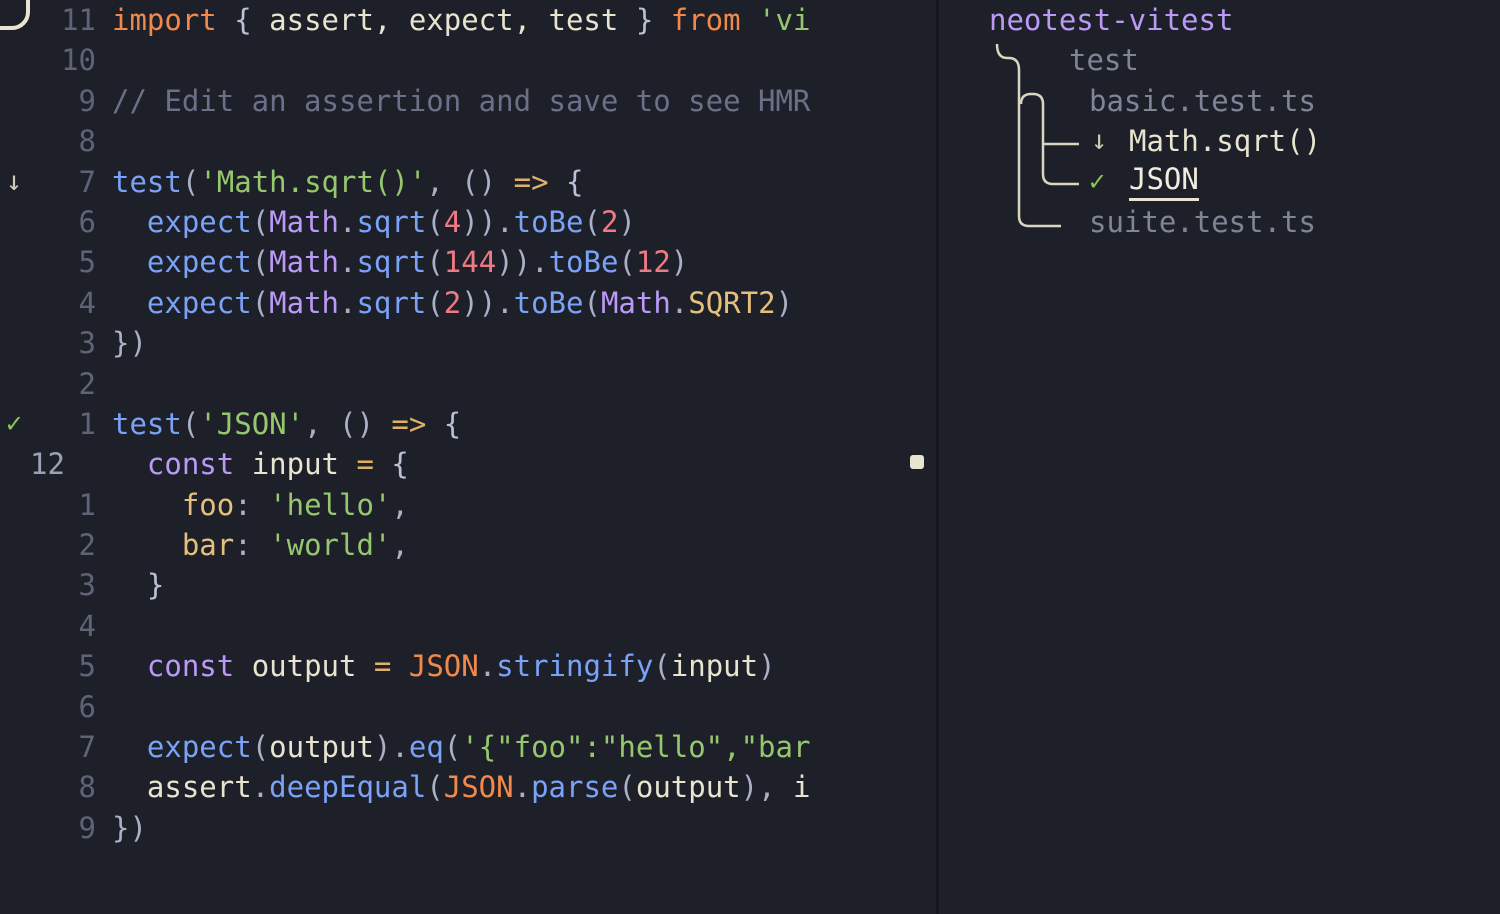  Describe the element at coordinates (468, 828) in the screenshot. I see `code-line: 9})` at that location.